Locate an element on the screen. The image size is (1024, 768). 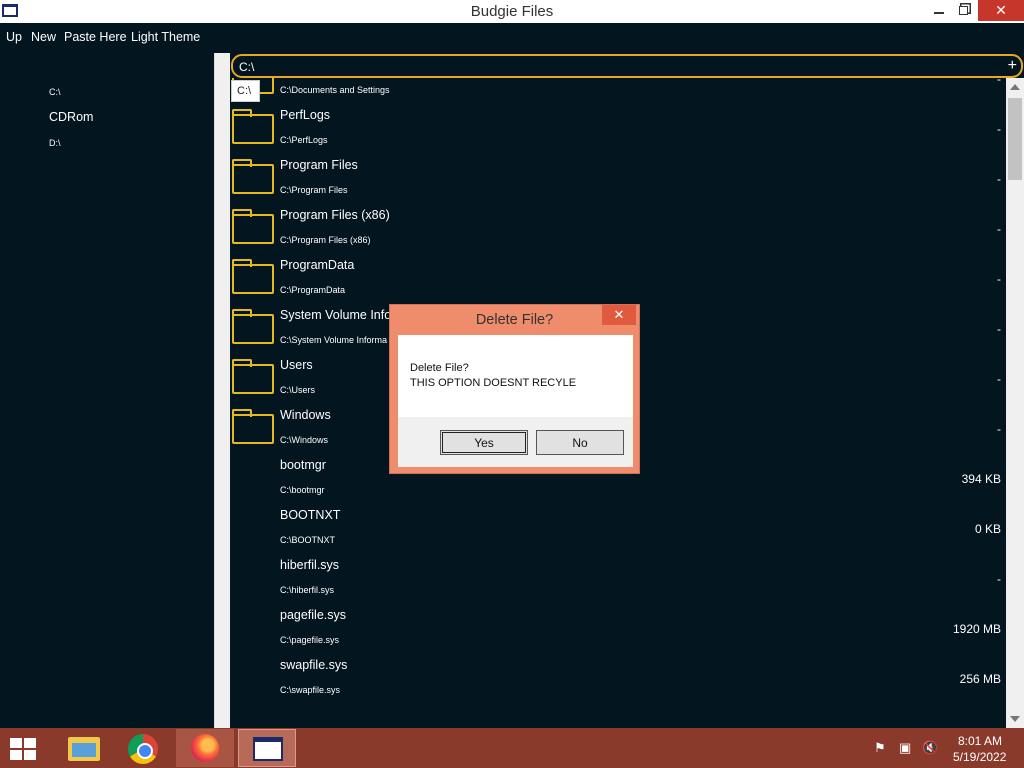
title-bar: Budgie Files ✕ is located at coordinates (512, 11).